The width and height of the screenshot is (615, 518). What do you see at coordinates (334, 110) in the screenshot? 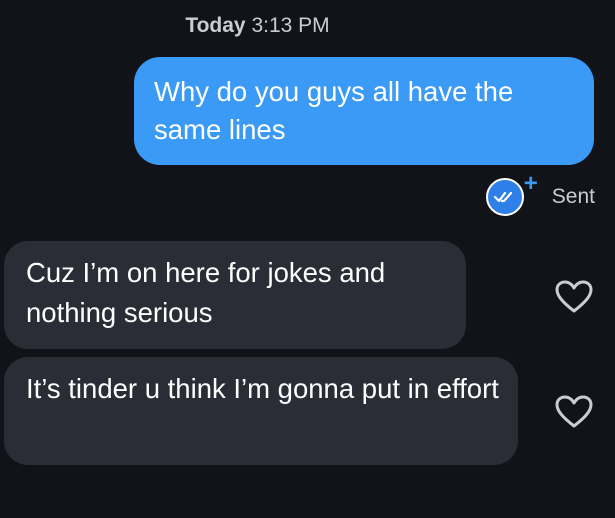
I see `outgoing-message-text: Why do you guys all have the same lines` at bounding box center [334, 110].